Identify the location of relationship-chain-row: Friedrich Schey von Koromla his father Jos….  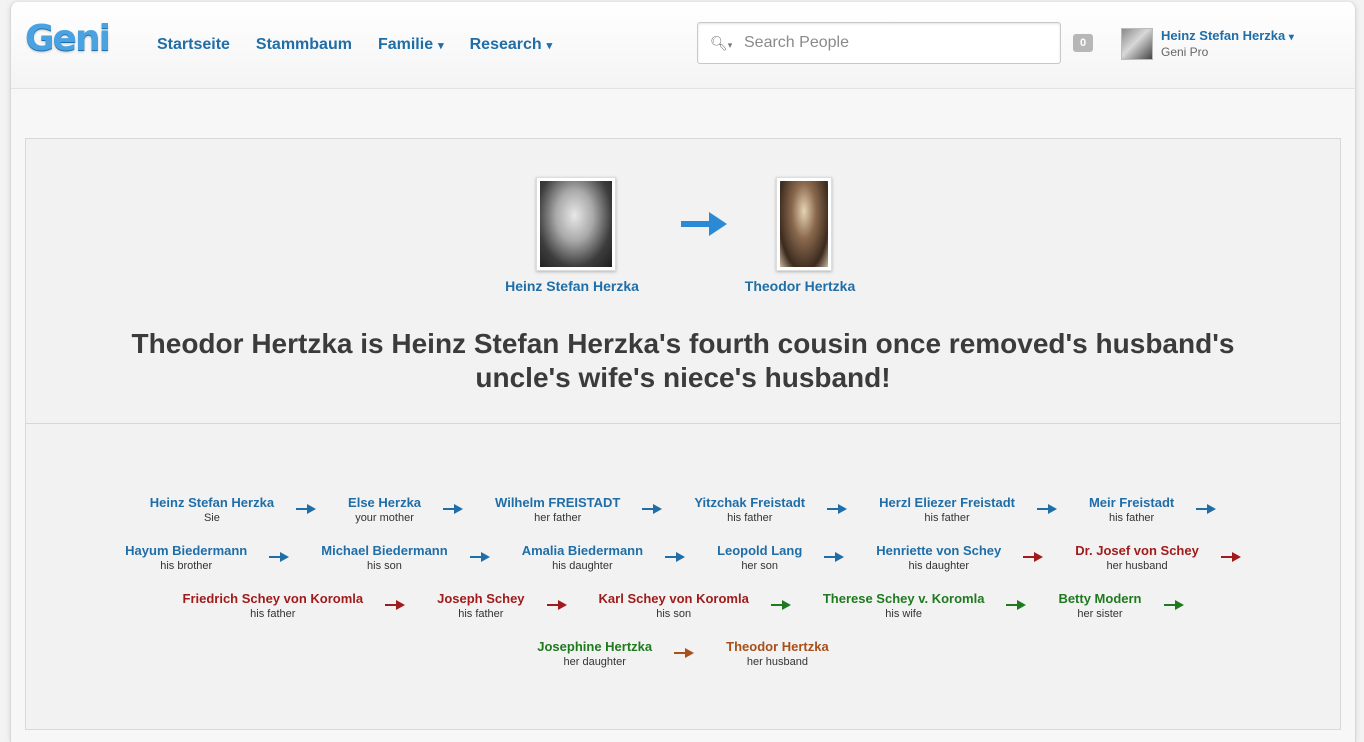
(683, 605).